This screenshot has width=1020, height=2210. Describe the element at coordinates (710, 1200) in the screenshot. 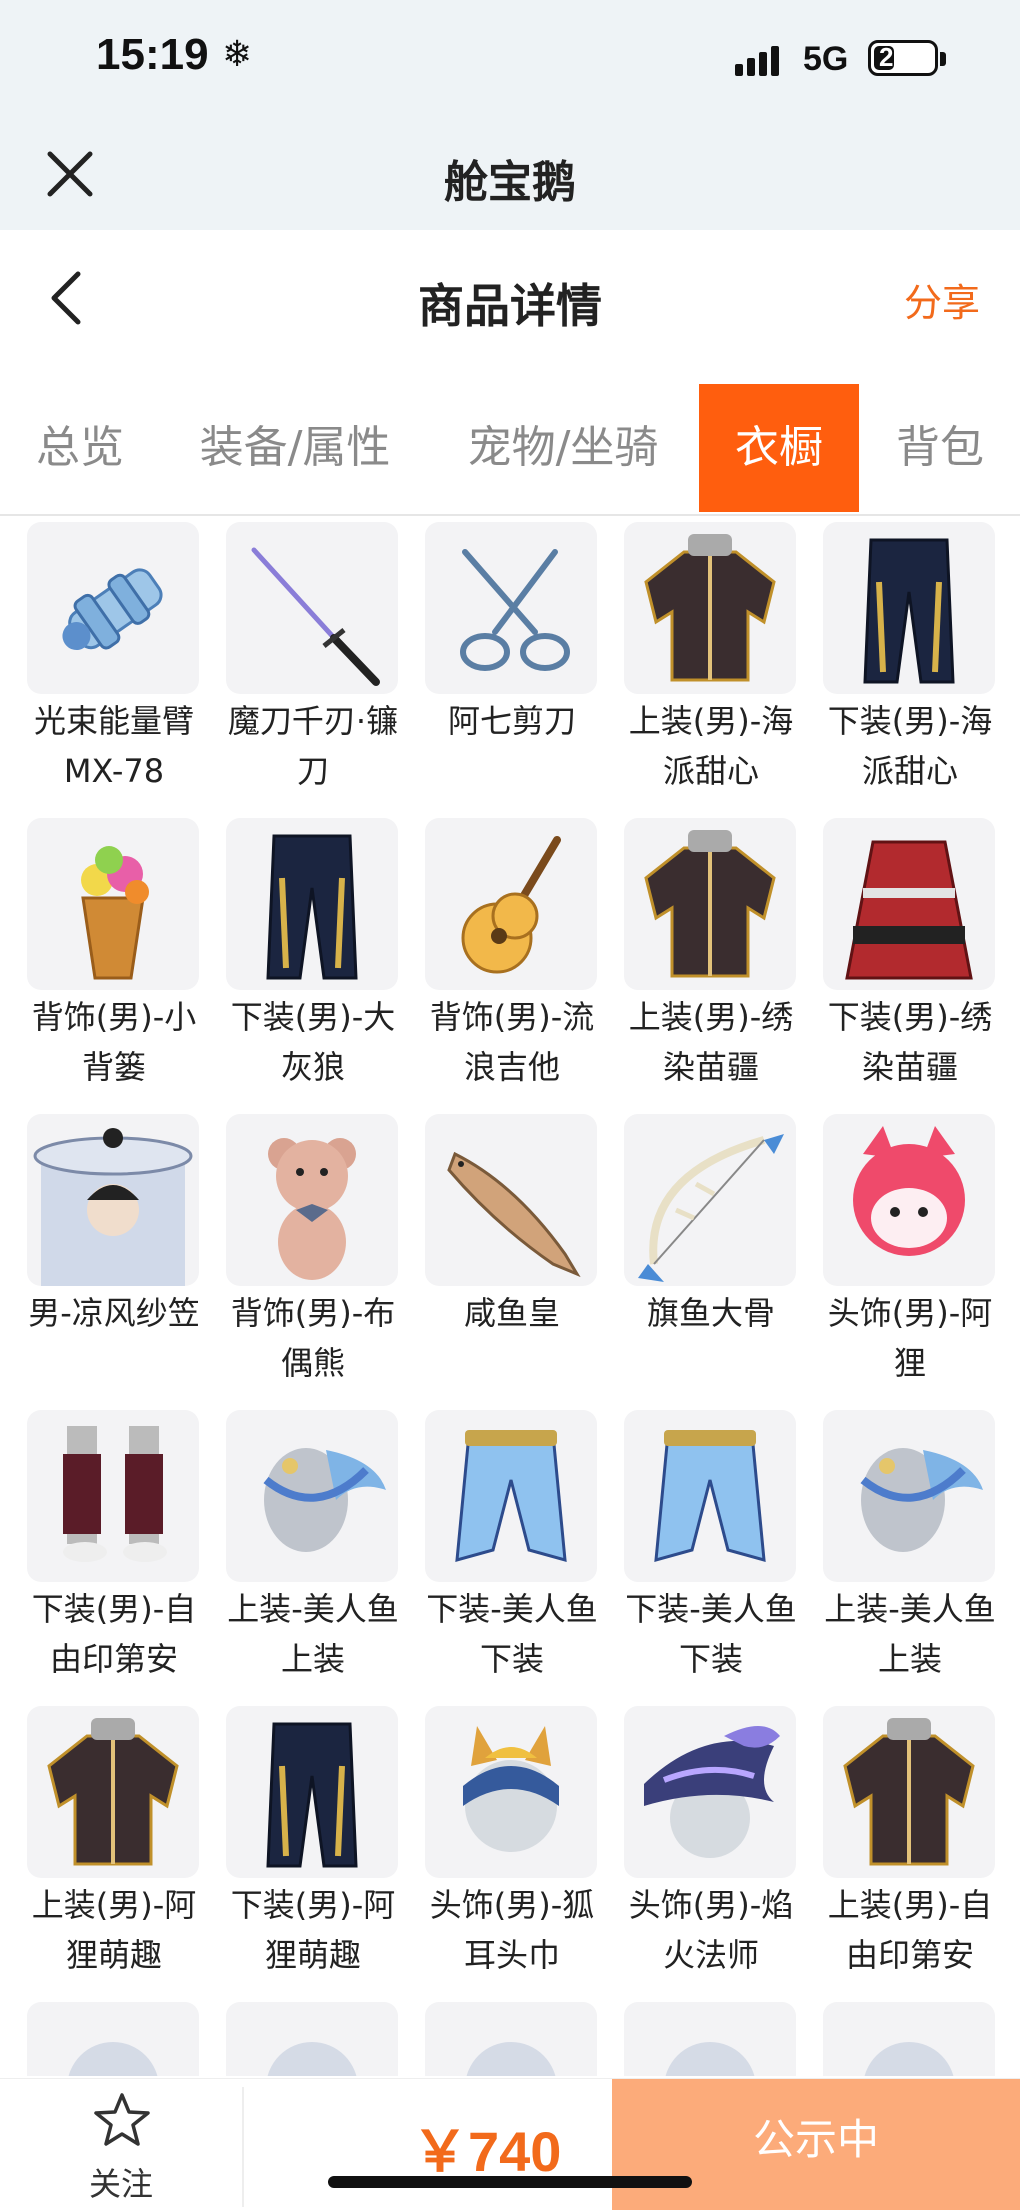

I see `fish-bone-bow-icon` at that location.